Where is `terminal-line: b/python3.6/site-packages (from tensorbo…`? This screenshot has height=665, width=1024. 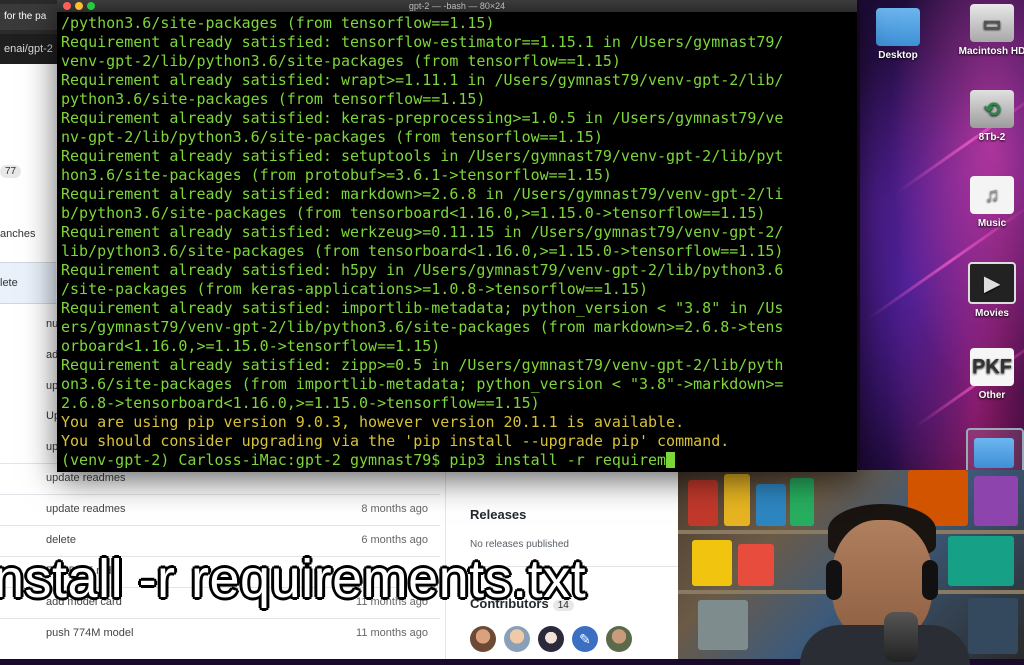 terminal-line: b/python3.6/site-packages (from tensorbo… is located at coordinates (413, 213).